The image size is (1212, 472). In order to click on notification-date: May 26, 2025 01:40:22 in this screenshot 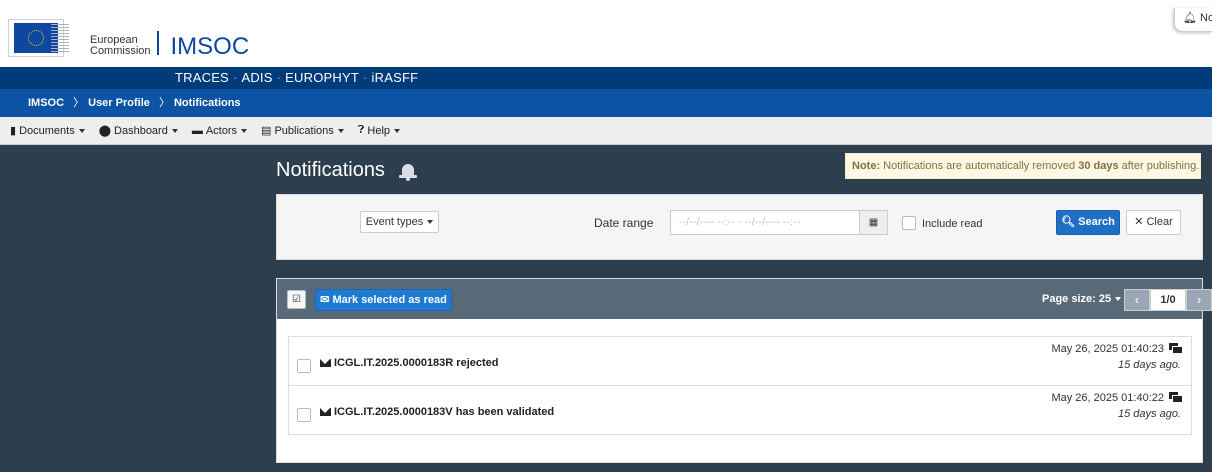, I will do `click(1107, 398)`.